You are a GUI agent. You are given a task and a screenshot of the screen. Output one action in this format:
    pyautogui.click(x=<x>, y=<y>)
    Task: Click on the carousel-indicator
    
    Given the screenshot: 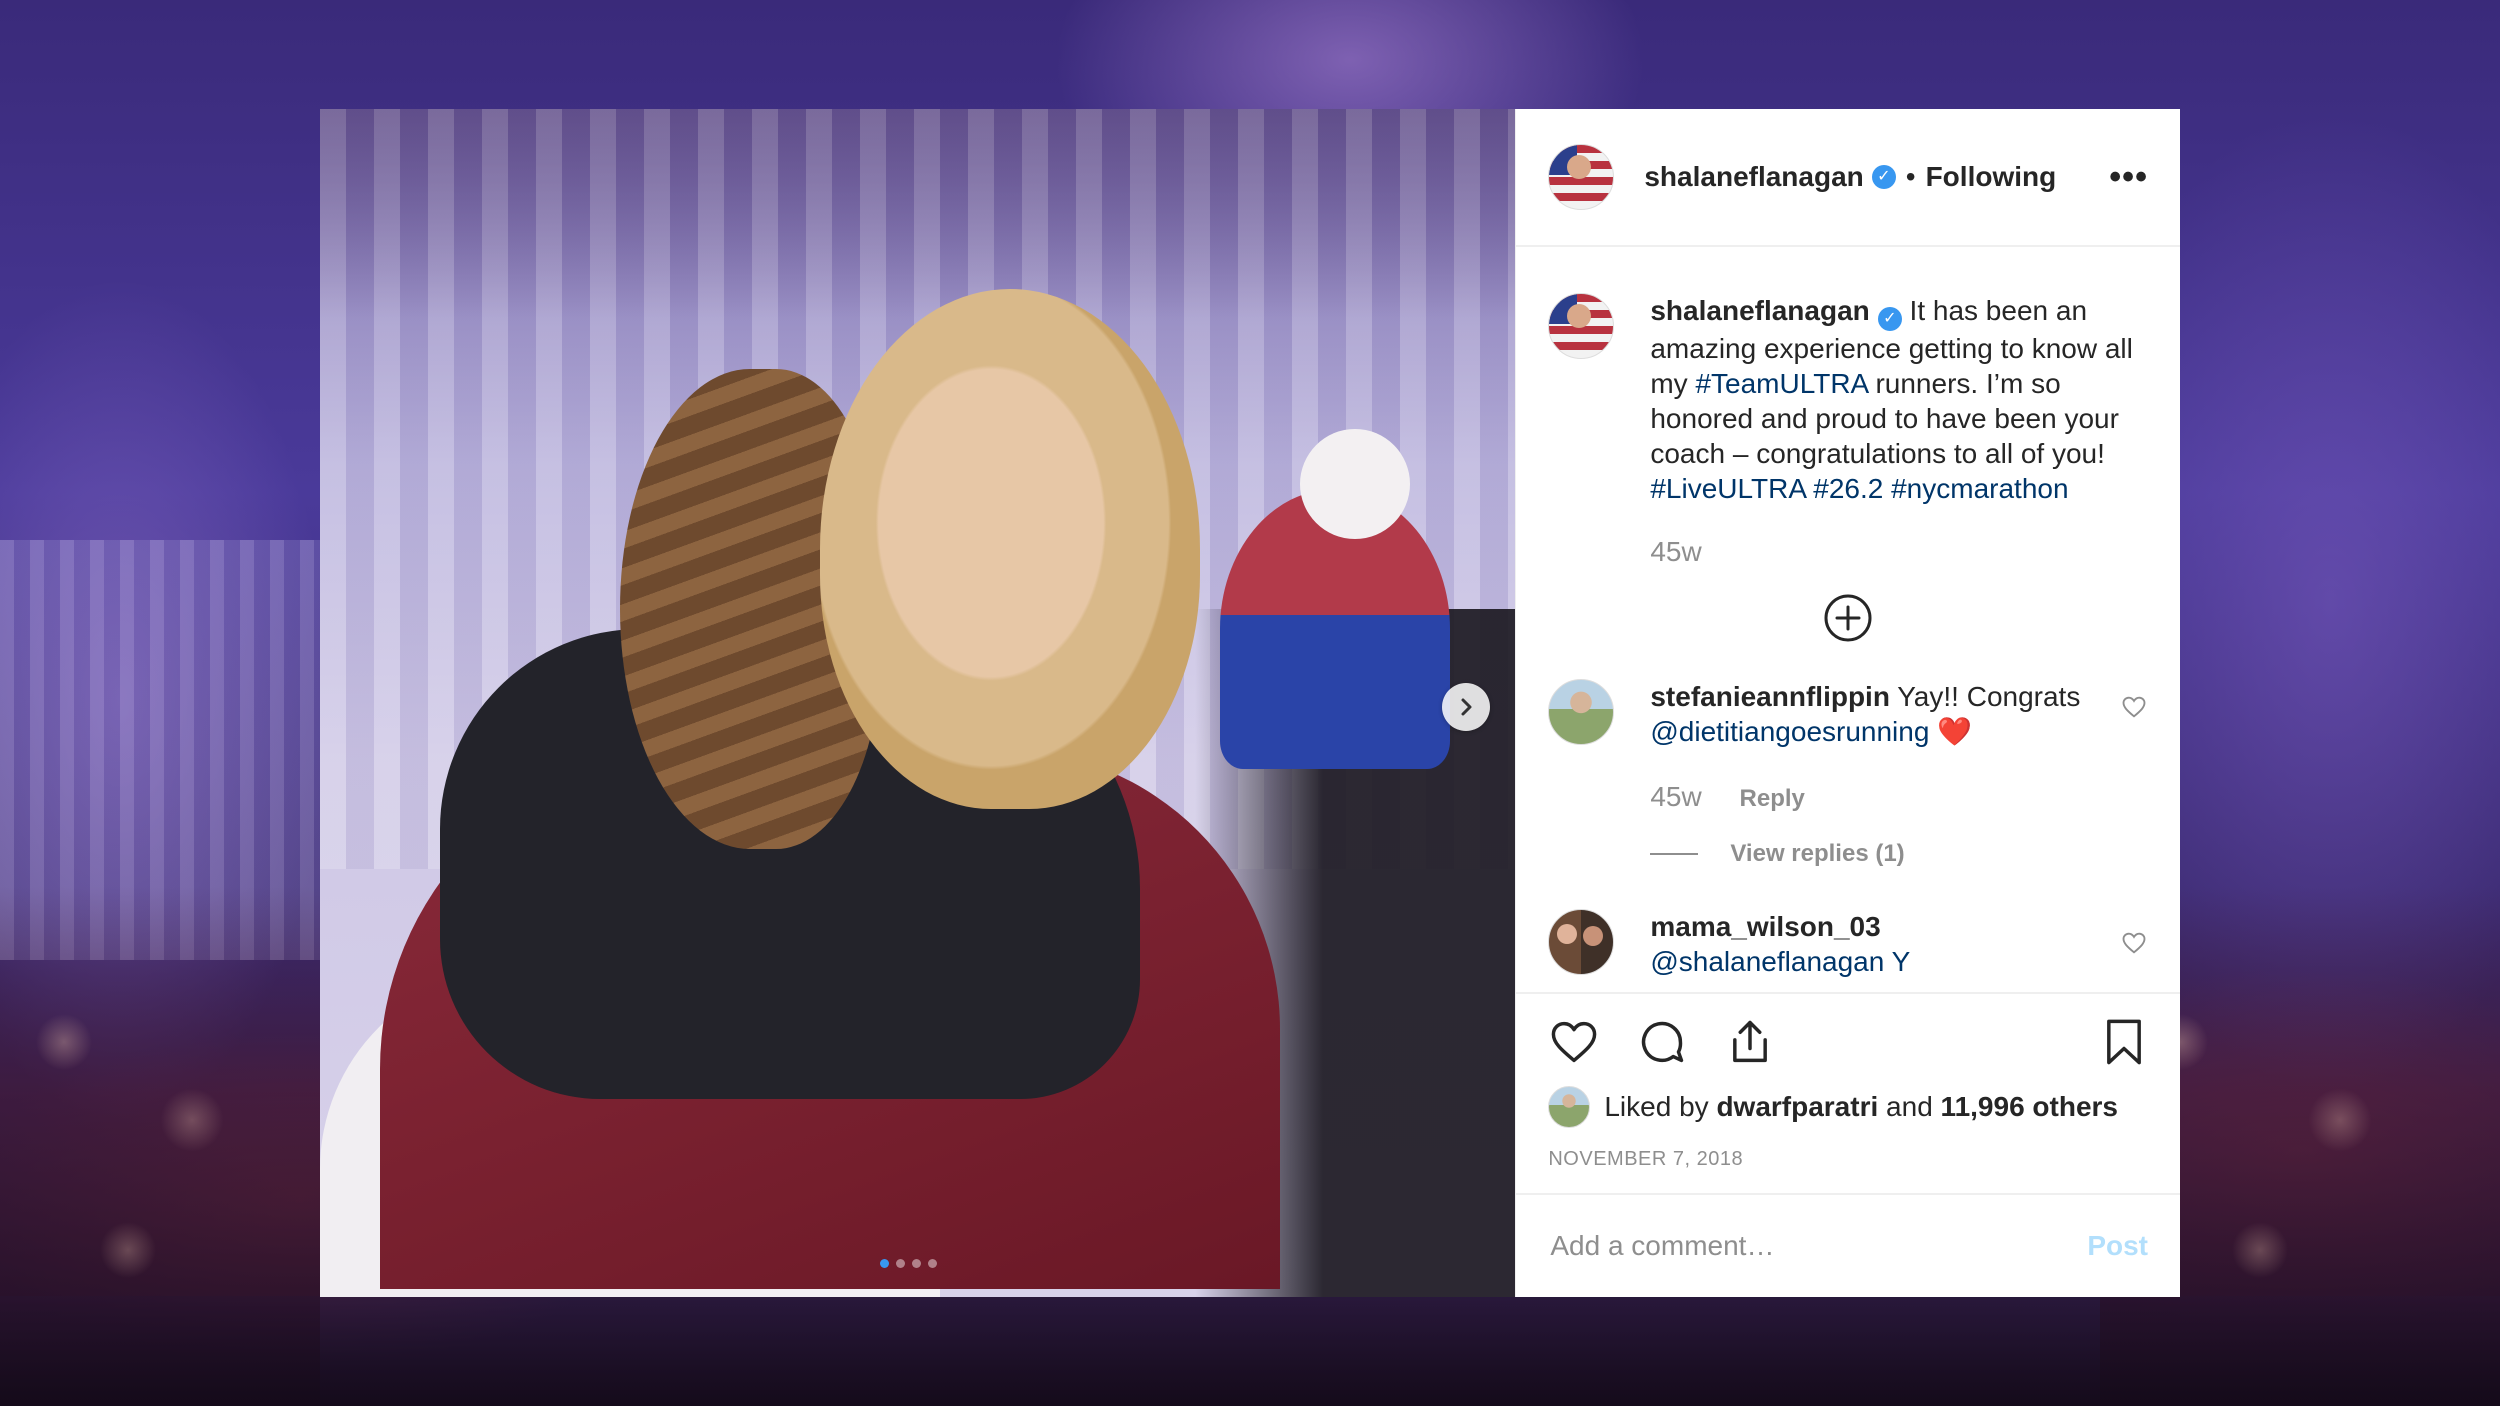 What is the action you would take?
    pyautogui.click(x=908, y=1263)
    